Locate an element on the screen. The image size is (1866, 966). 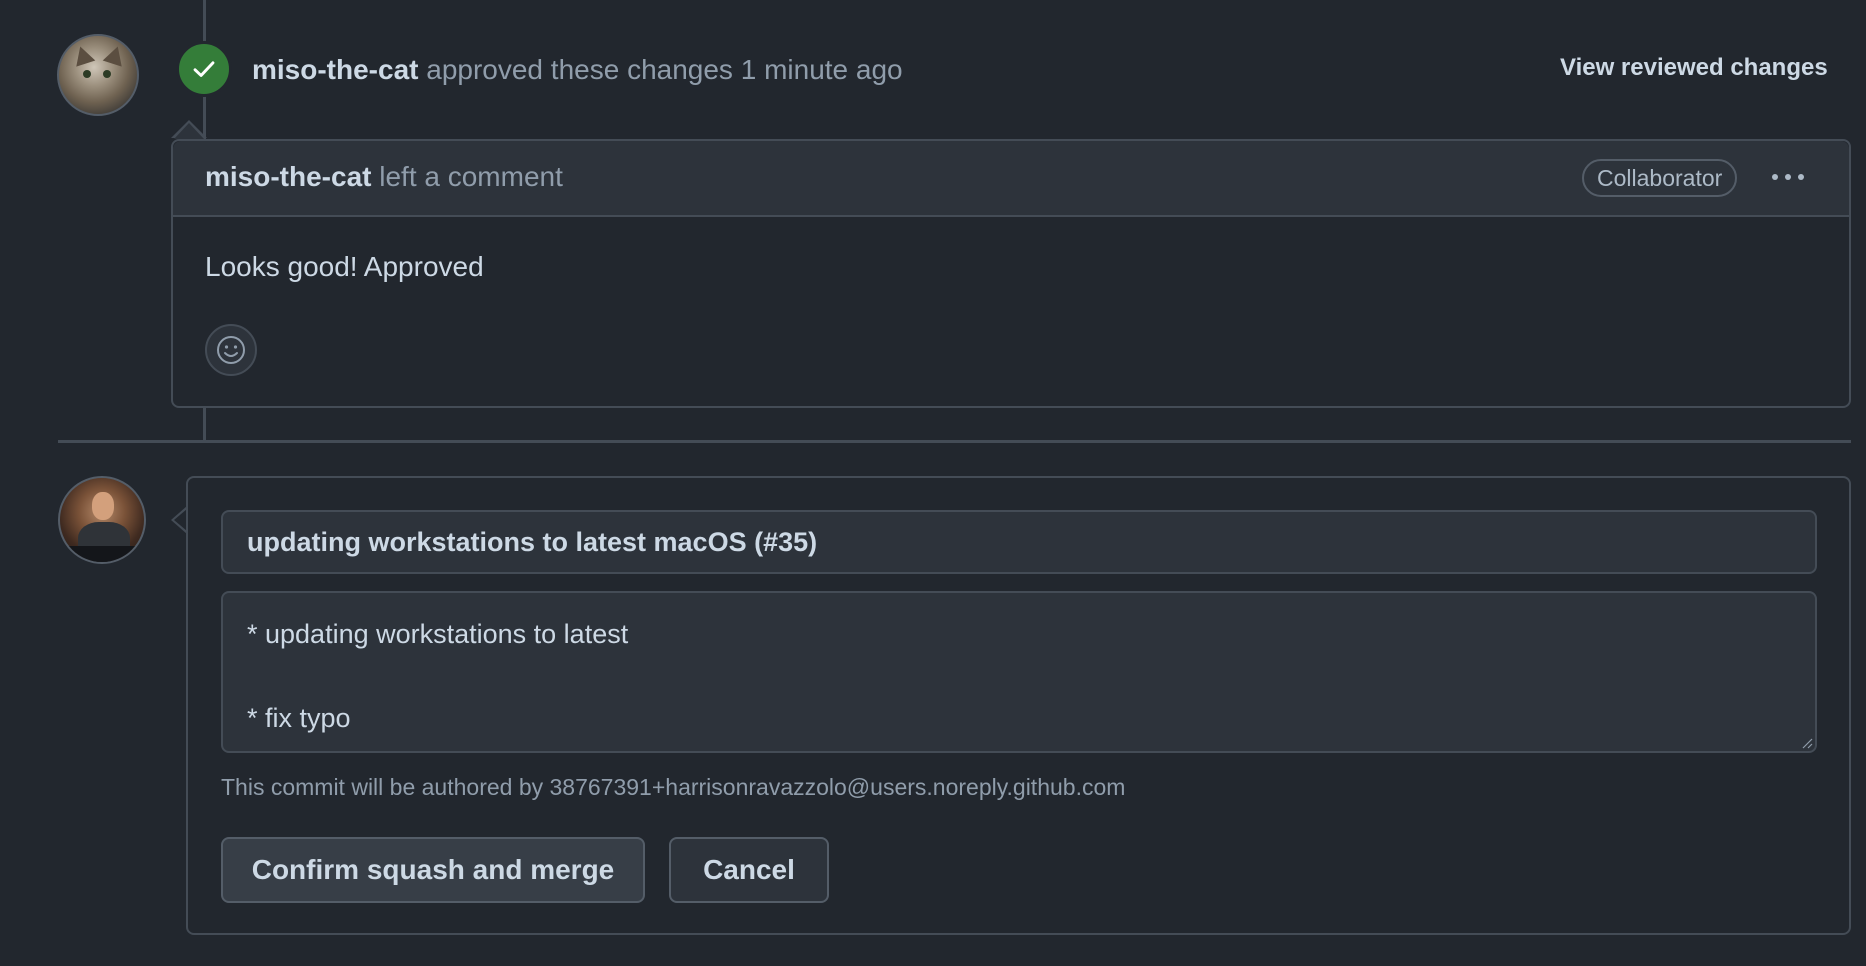
resize-handle-icon is located at coordinates (1807, 743).